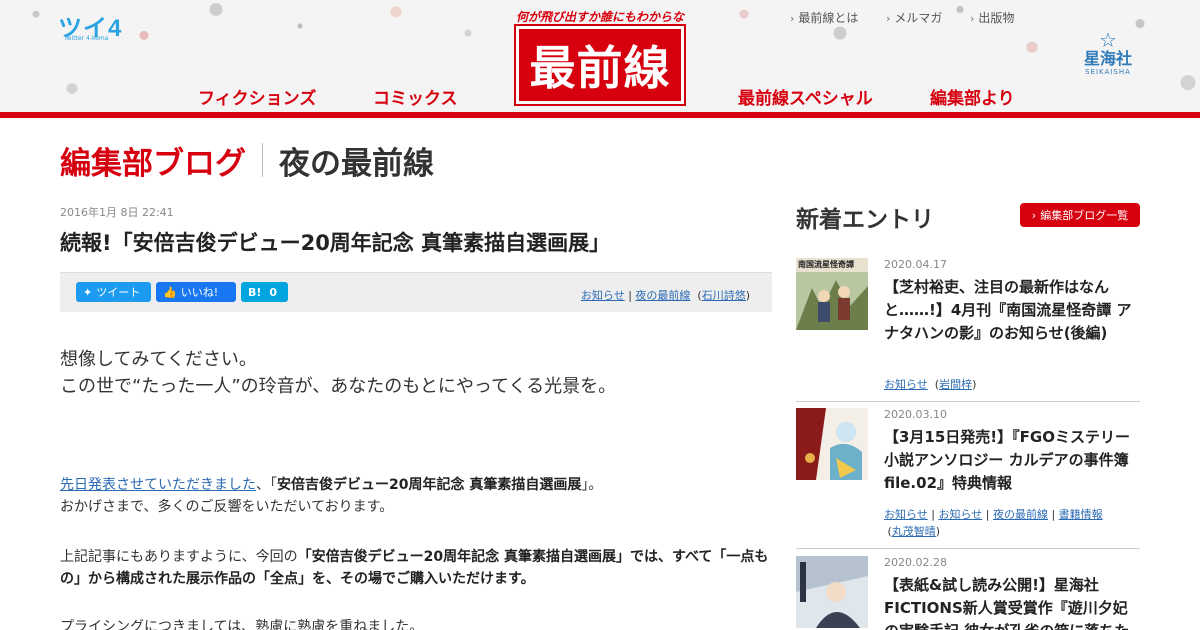 This screenshot has height=630, width=1200. What do you see at coordinates (603, 295) in the screenshot?
I see `category-link: お知らせ` at bounding box center [603, 295].